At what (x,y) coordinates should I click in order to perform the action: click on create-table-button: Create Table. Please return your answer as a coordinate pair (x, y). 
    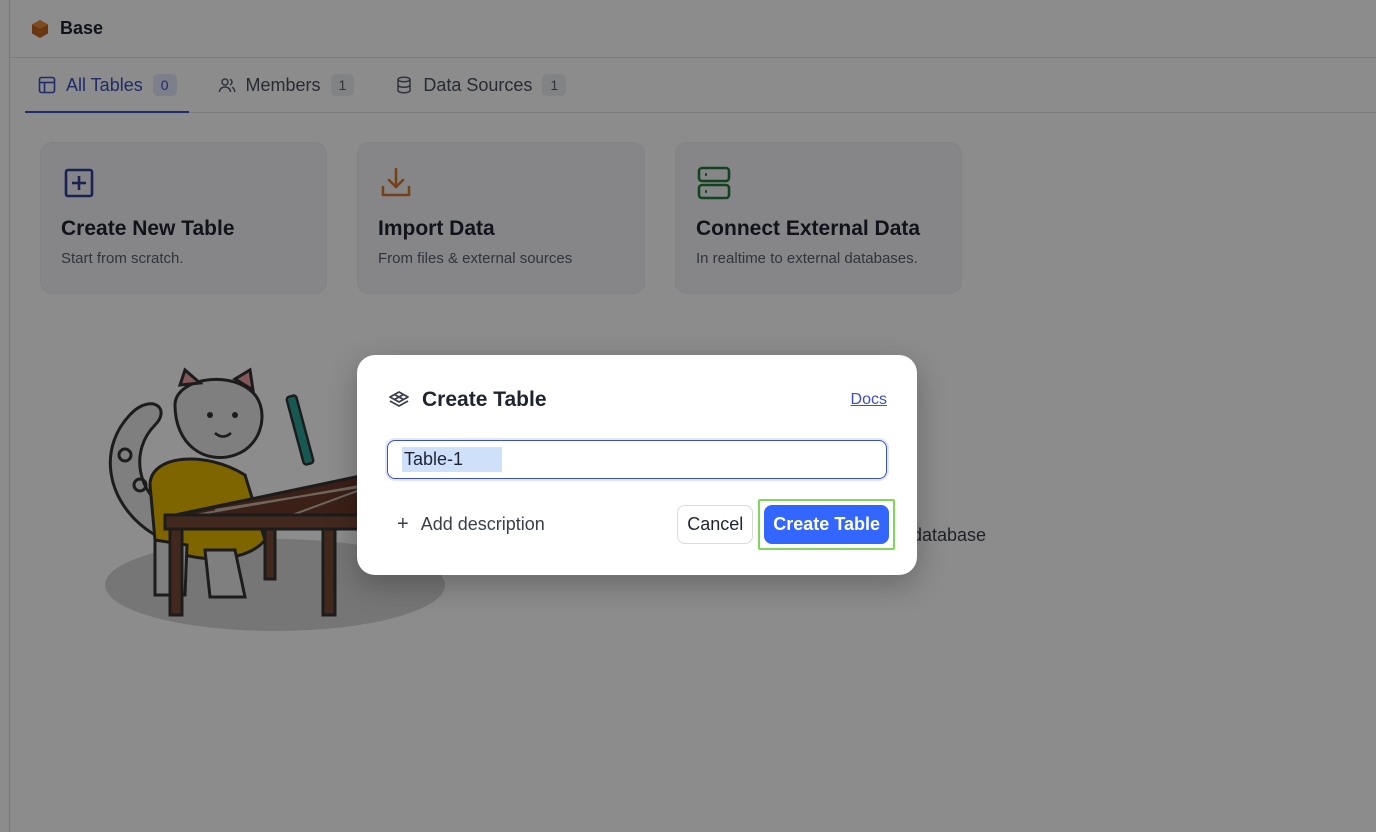
    Looking at the image, I should click on (826, 524).